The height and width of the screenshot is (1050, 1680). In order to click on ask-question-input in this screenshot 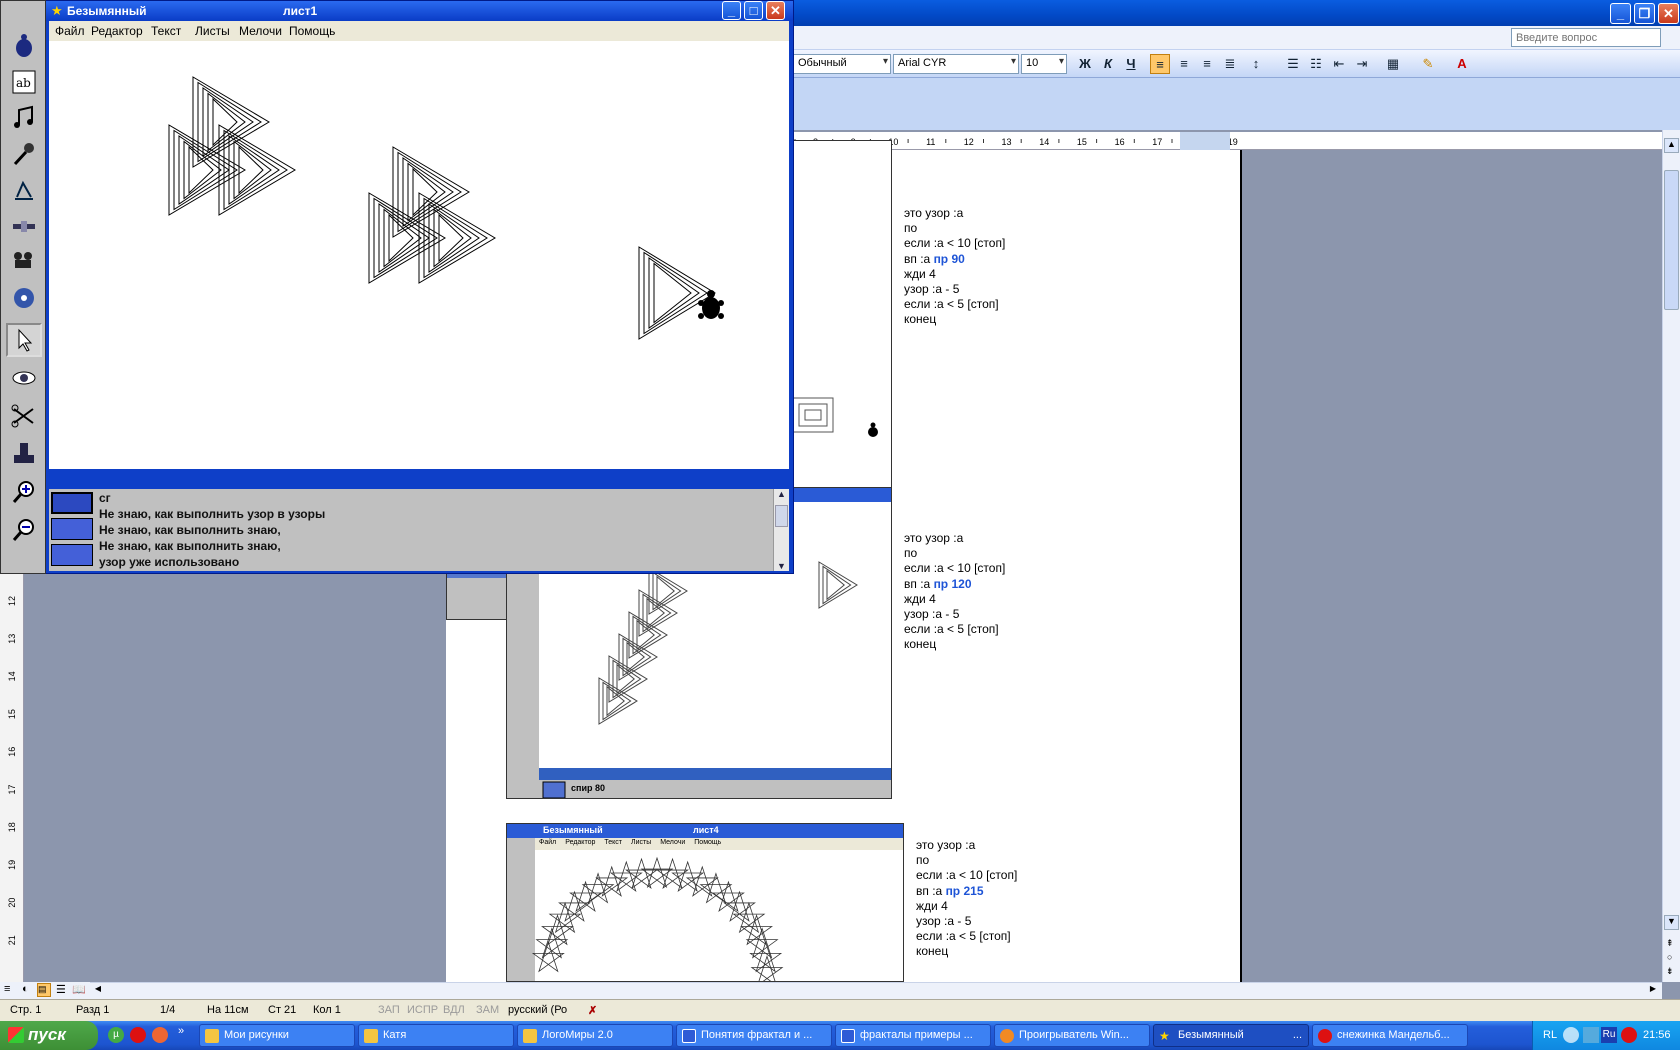, I will do `click(1586, 37)`.